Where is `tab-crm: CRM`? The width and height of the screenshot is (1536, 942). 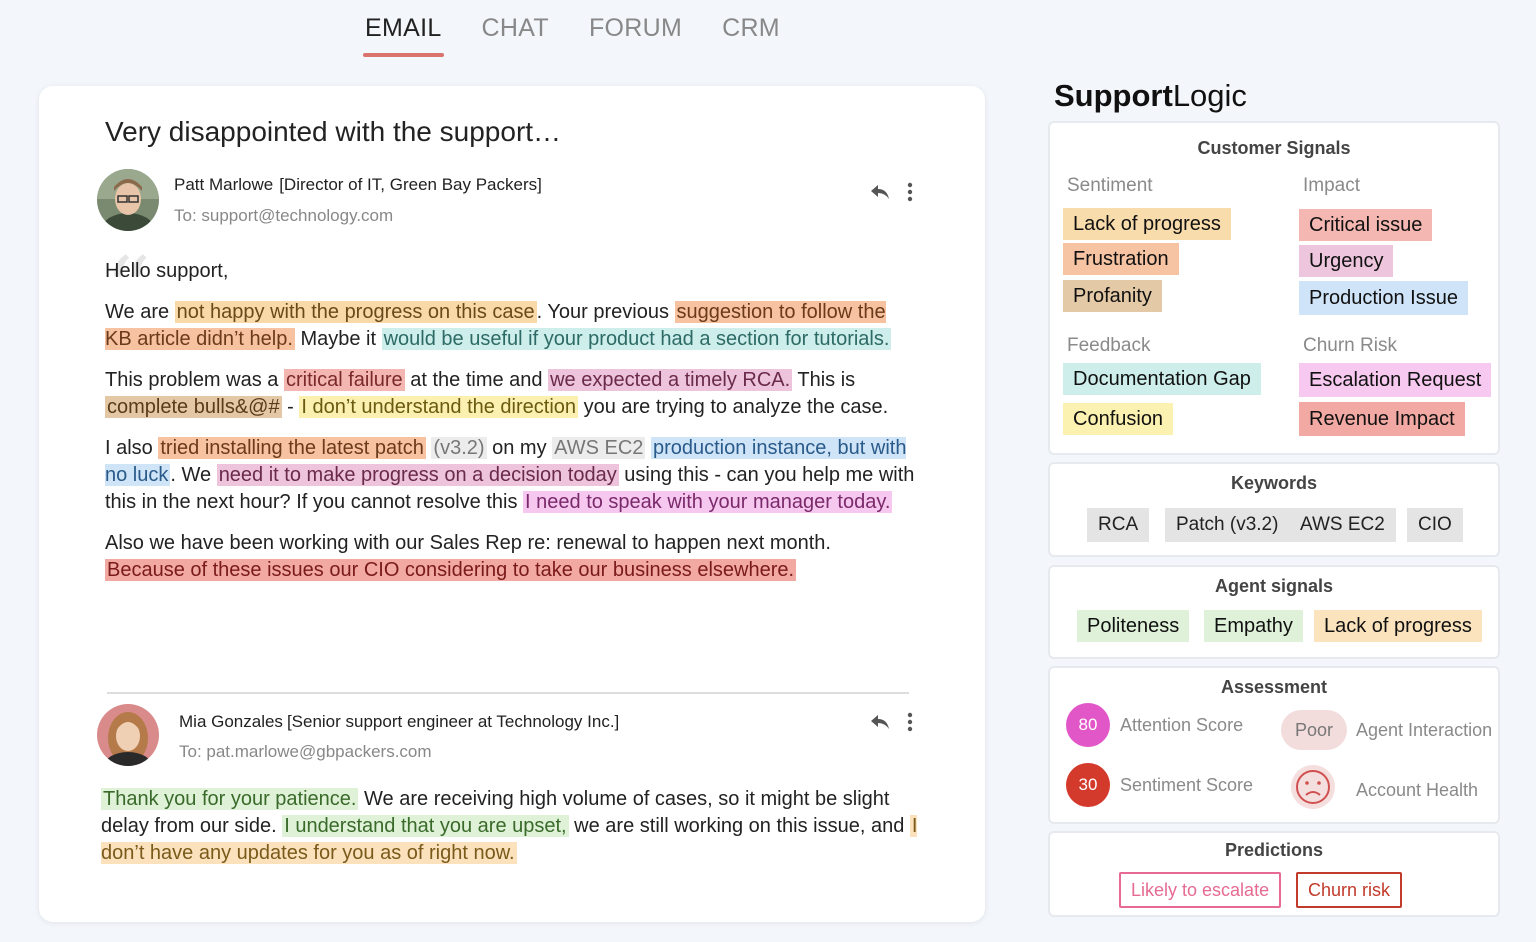
tab-crm: CRM is located at coordinates (751, 33).